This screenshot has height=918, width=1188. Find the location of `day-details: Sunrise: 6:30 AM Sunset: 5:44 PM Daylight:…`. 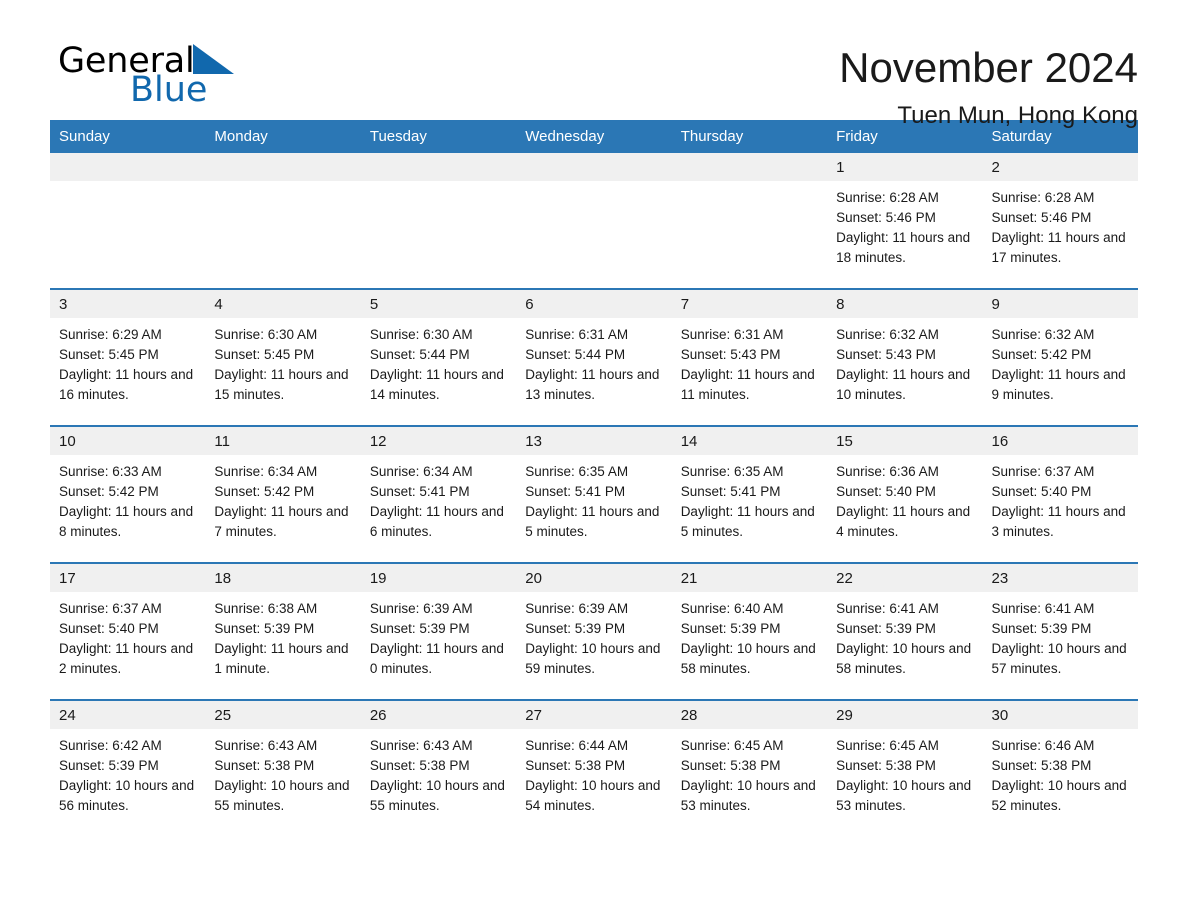

day-details: Sunrise: 6:30 AM Sunset: 5:44 PM Daylight:… is located at coordinates (438, 361).